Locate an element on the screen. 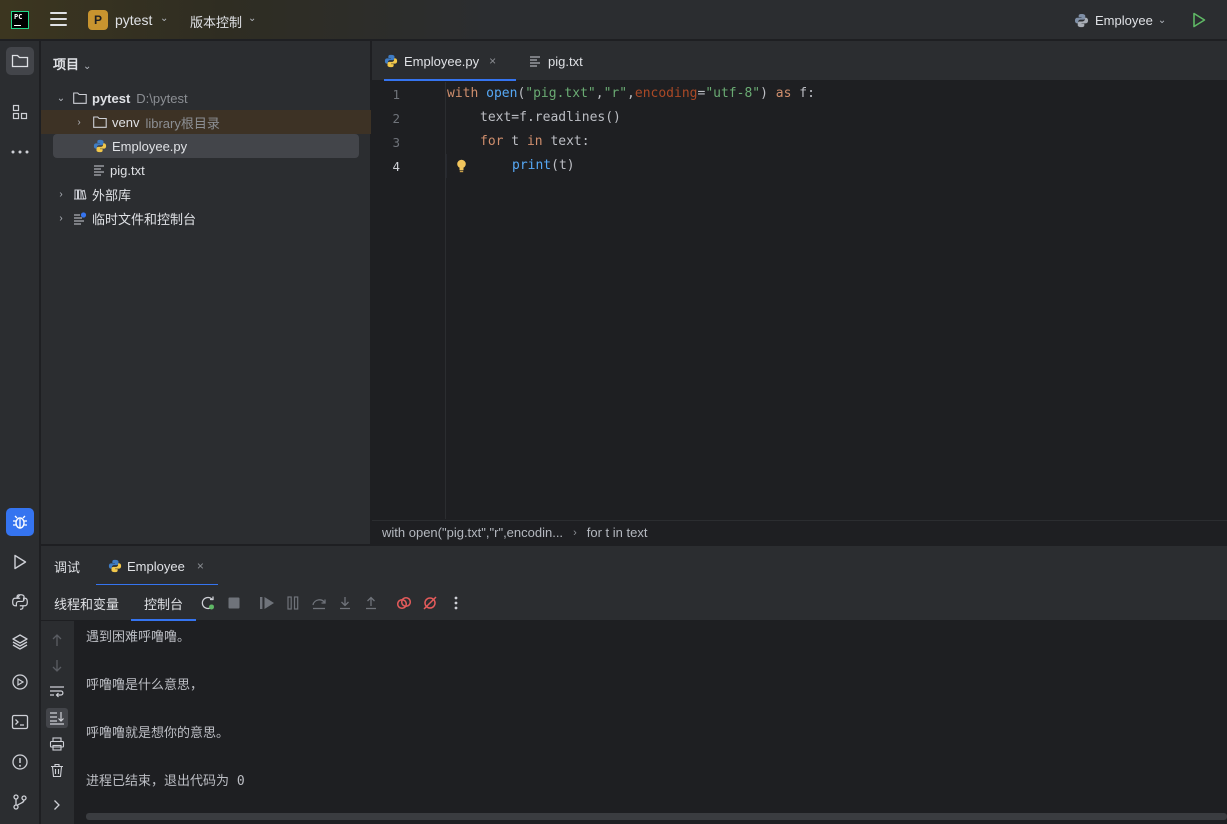 The height and width of the screenshot is (824, 1227). scratches-icon is located at coordinates (80, 218).